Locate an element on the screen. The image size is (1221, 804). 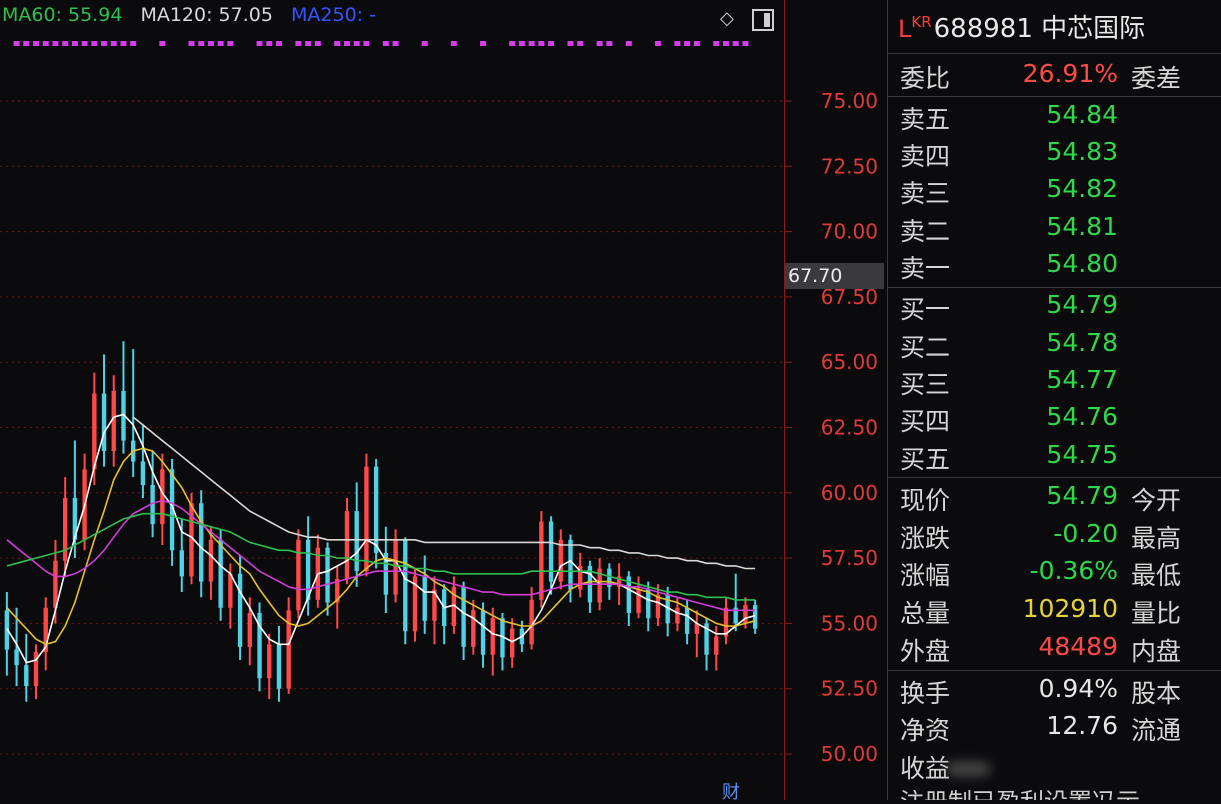
fund-label2: 流通 is located at coordinates (1156, 730).